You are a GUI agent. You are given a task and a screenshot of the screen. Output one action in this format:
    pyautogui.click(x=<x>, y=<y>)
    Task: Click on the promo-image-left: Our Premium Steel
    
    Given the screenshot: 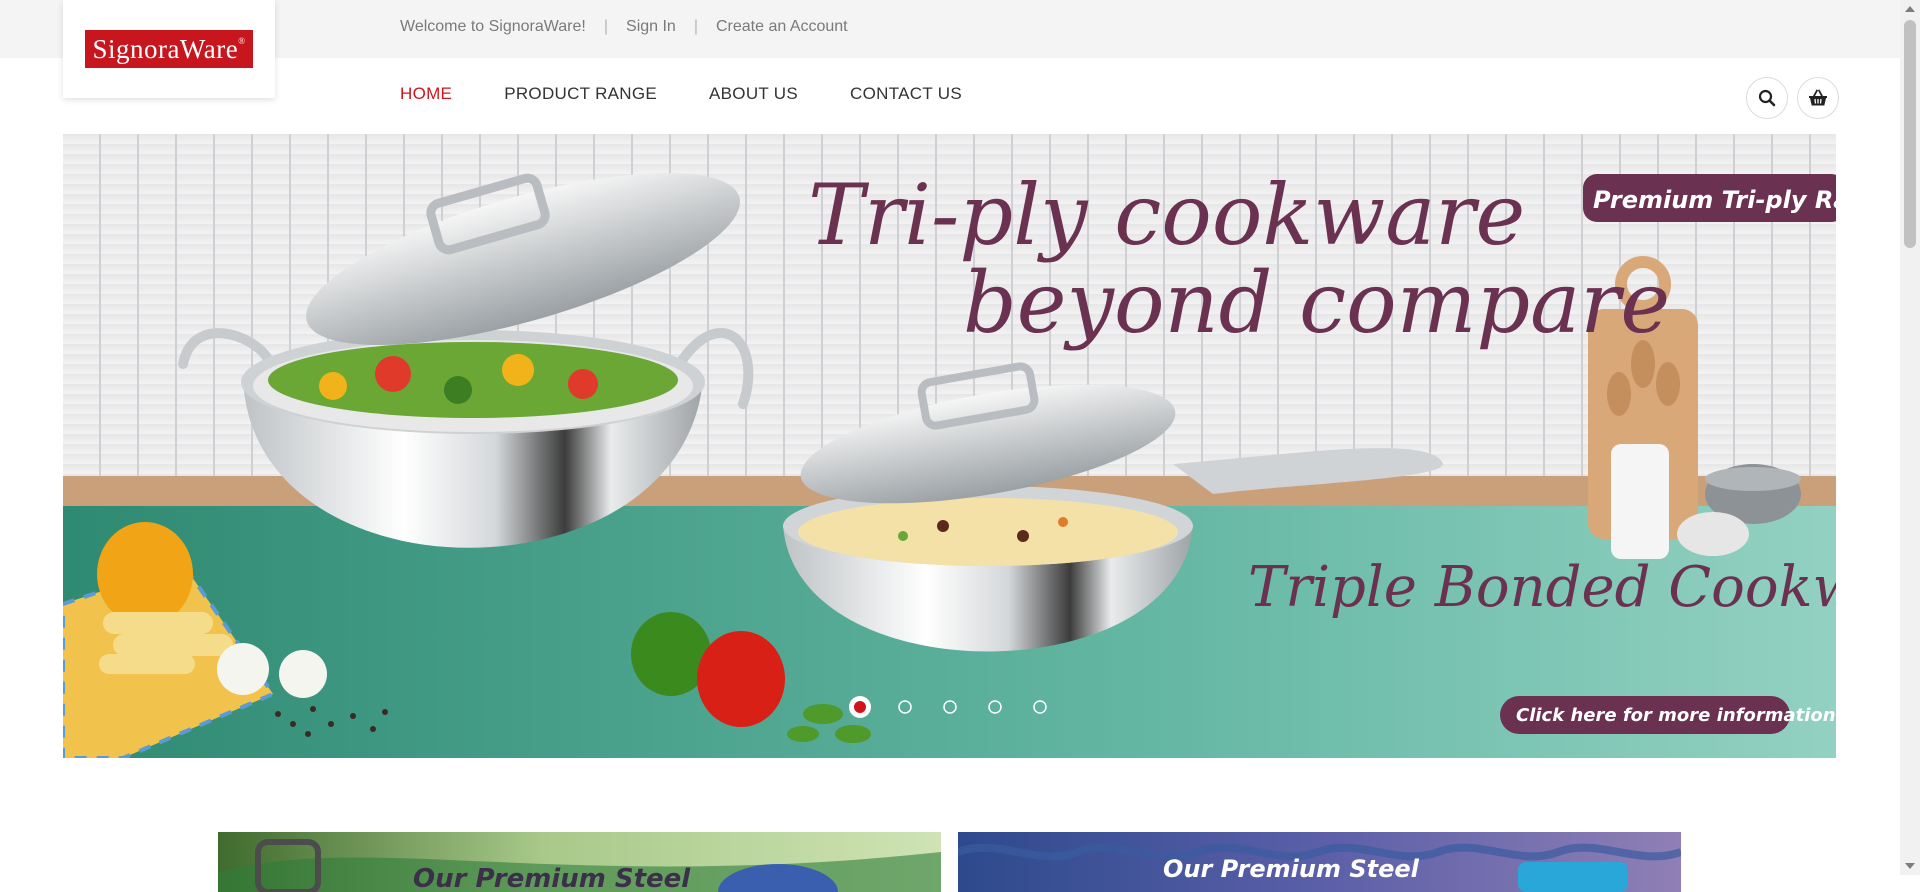 What is the action you would take?
    pyautogui.click(x=579, y=862)
    